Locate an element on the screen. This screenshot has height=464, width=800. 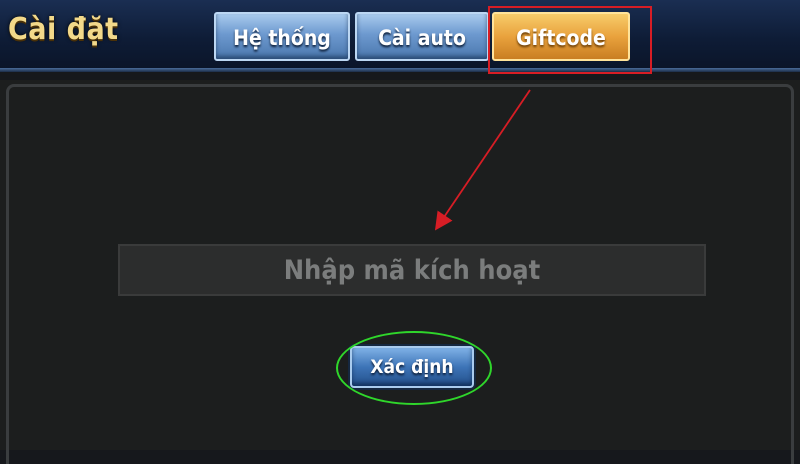
confirm-button-highlight-ellipse is located at coordinates (414, 368).